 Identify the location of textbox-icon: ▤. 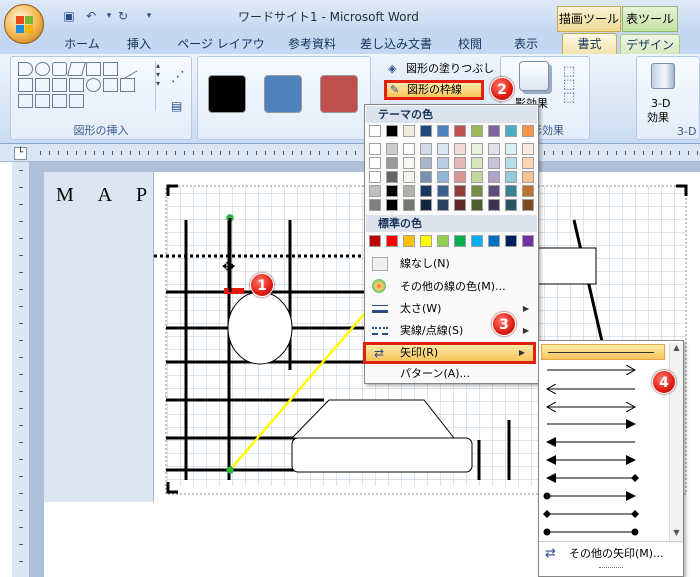
(176, 106).